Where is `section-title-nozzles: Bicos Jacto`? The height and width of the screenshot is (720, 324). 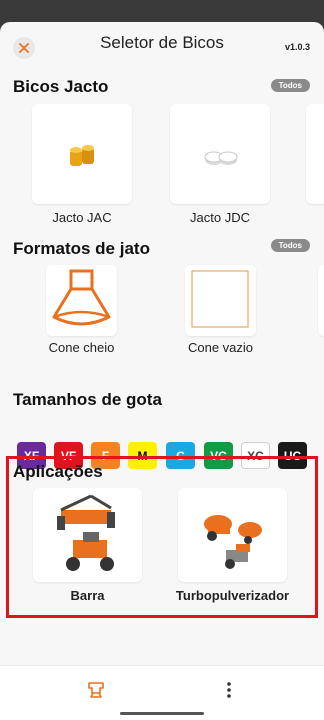
section-title-nozzles: Bicos Jacto is located at coordinates (61, 86).